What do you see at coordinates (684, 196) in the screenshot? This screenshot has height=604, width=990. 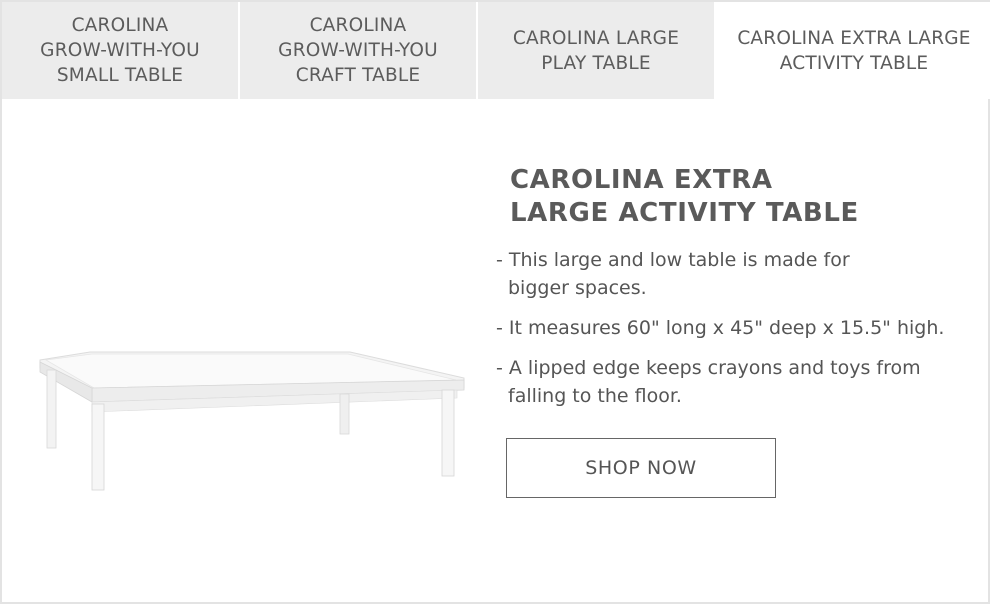 I see `product-title: CAROLINA EXTRA LARGE ACTIVITY TABLE` at bounding box center [684, 196].